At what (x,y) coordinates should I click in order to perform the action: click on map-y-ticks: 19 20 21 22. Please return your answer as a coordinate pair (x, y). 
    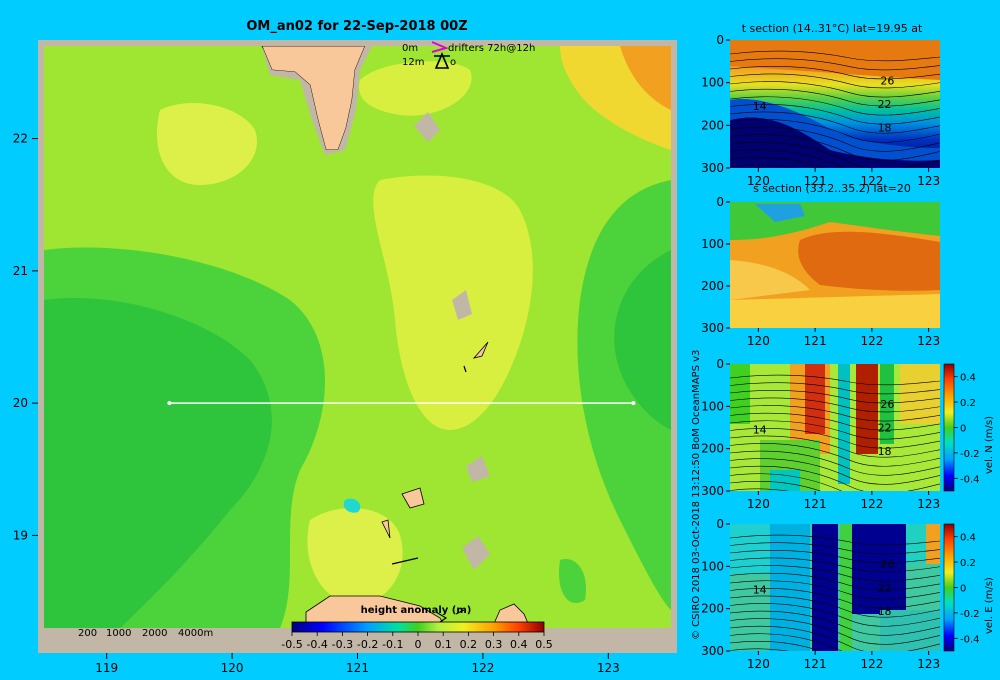
    Looking at the image, I should click on (25, 337).